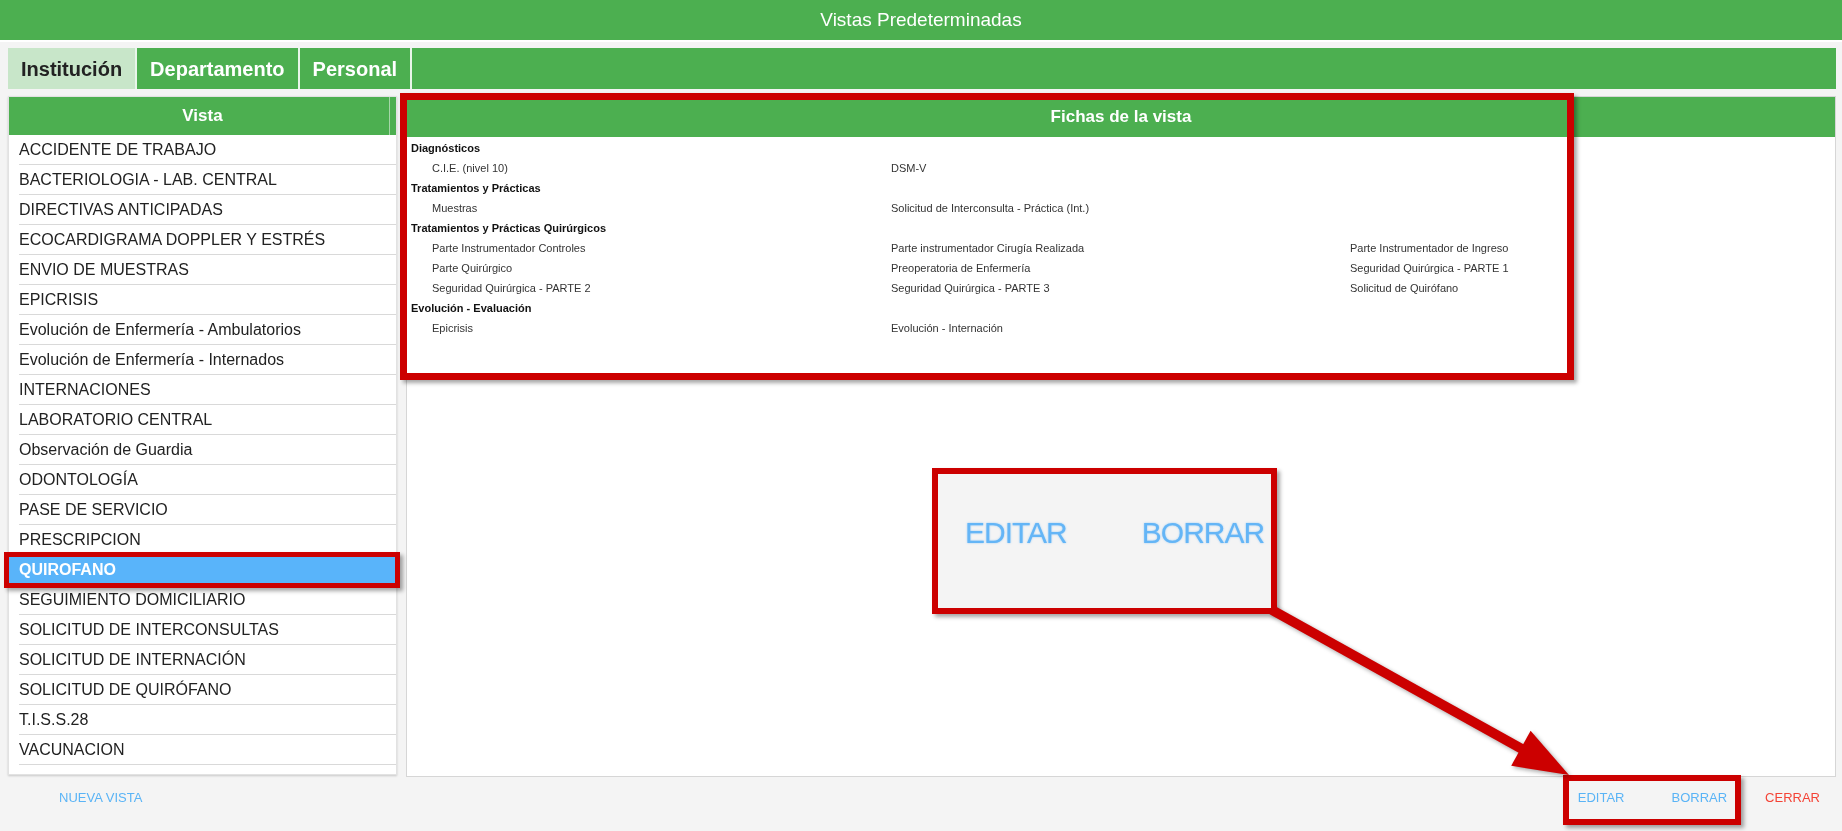 Image resolution: width=1842 pixels, height=831 pixels. I want to click on form-item: Parte instrumentador Cirugía Realizada, so click(988, 248).